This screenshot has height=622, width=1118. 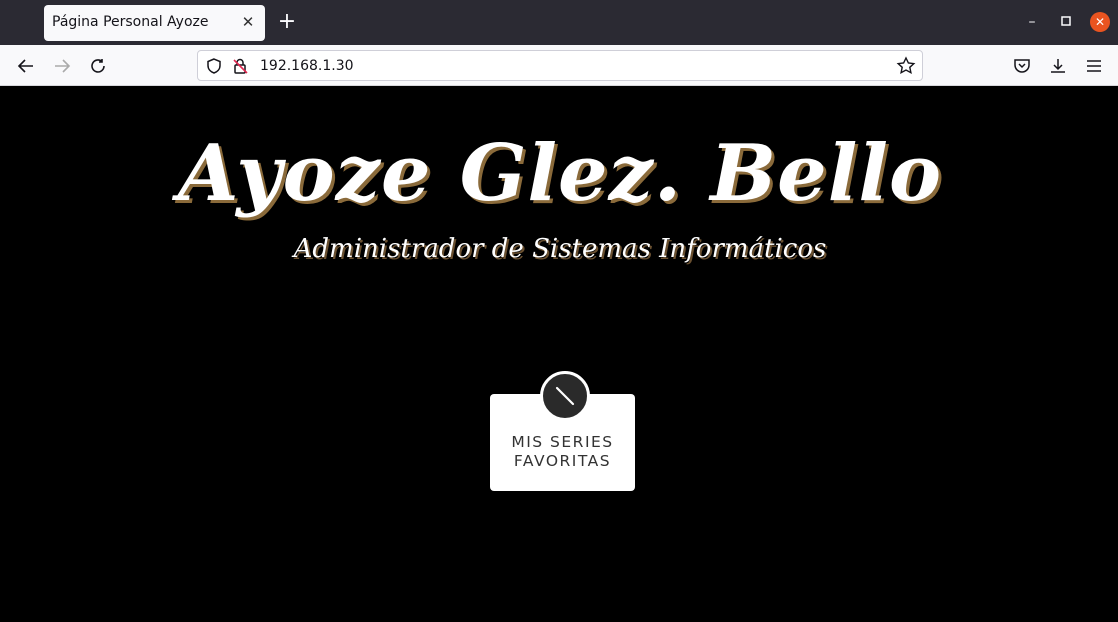 What do you see at coordinates (130, 22) in the screenshot?
I see `tab-title: Página Personal Ayoze` at bounding box center [130, 22].